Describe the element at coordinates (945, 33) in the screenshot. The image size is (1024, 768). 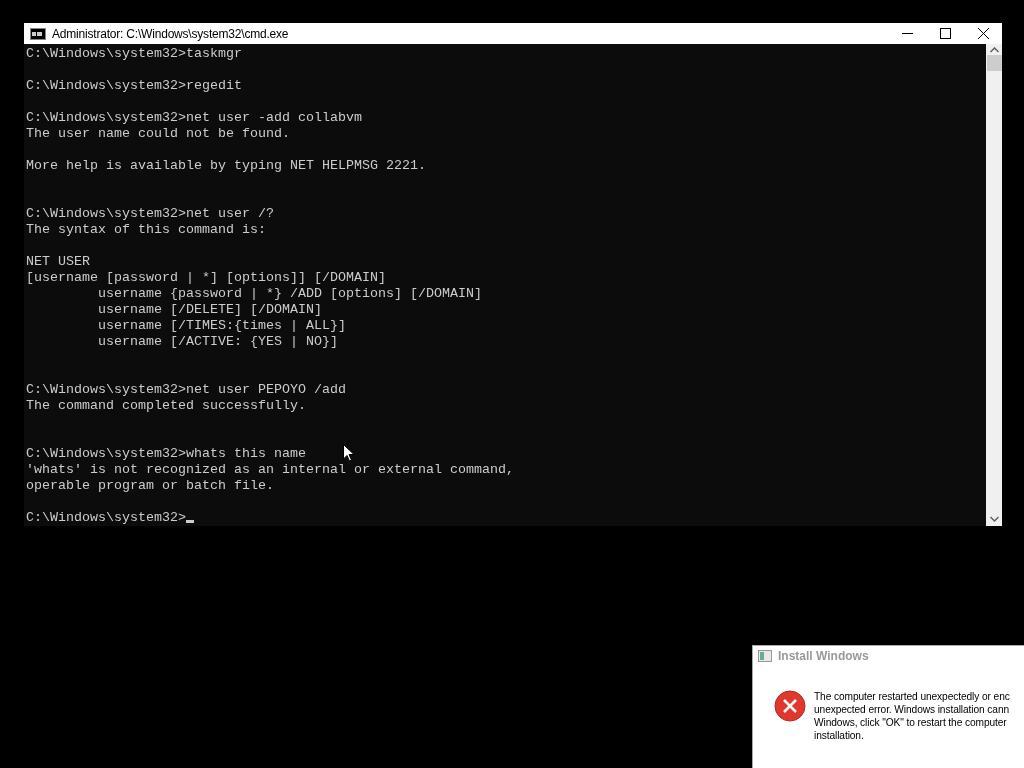
I see `maximize-icon` at that location.